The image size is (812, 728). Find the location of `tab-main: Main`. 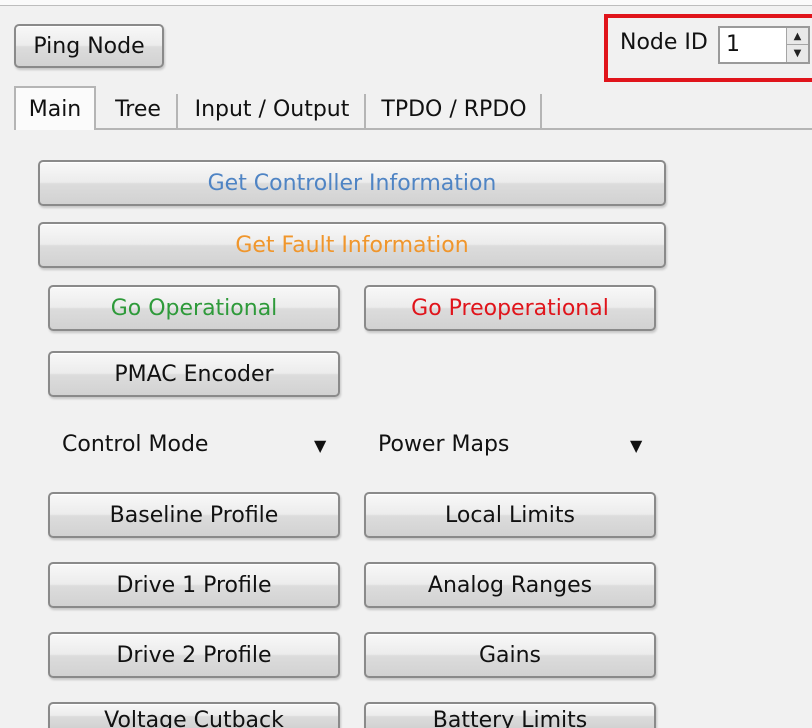

tab-main: Main is located at coordinates (55, 108).